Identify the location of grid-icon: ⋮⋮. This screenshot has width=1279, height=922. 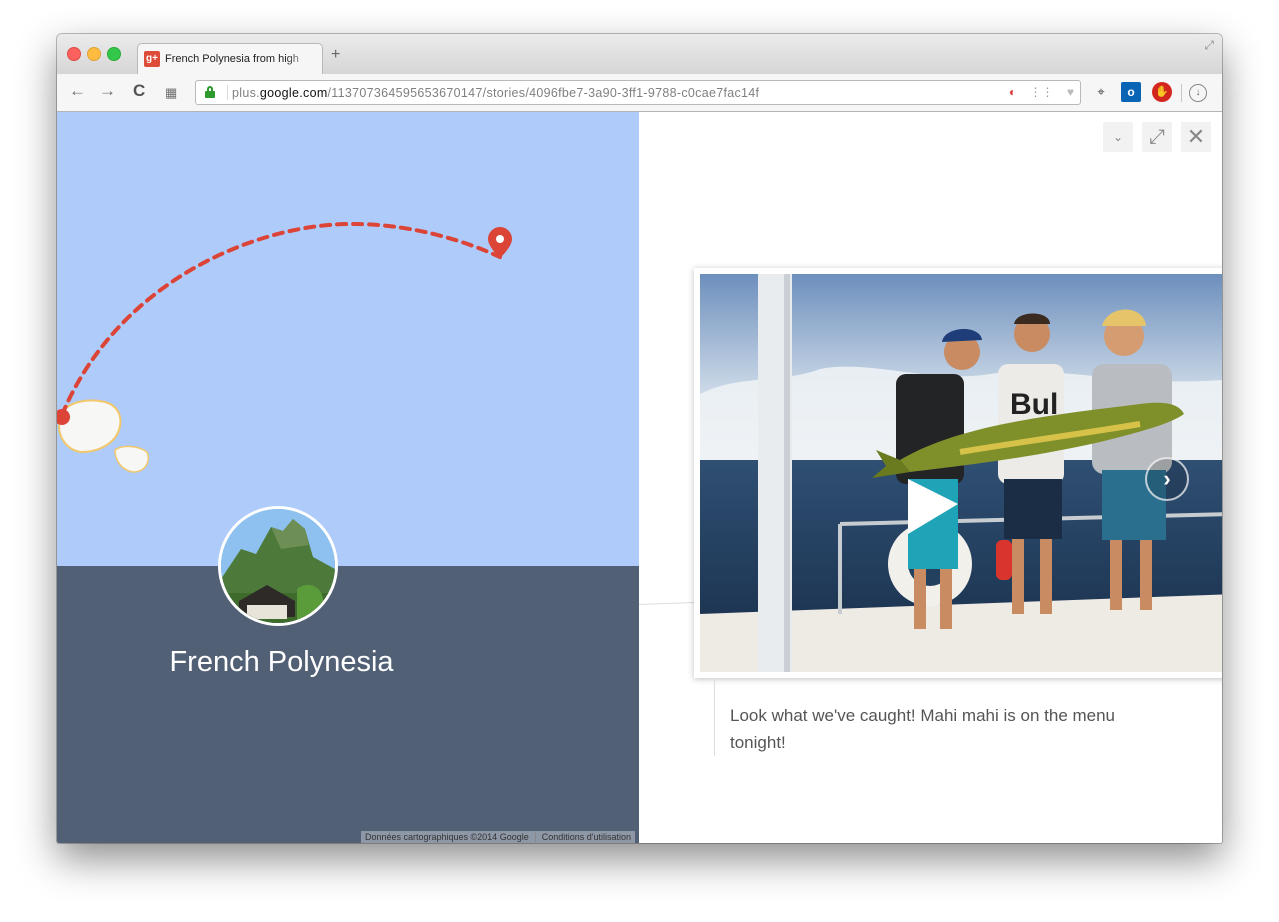
(1042, 92).